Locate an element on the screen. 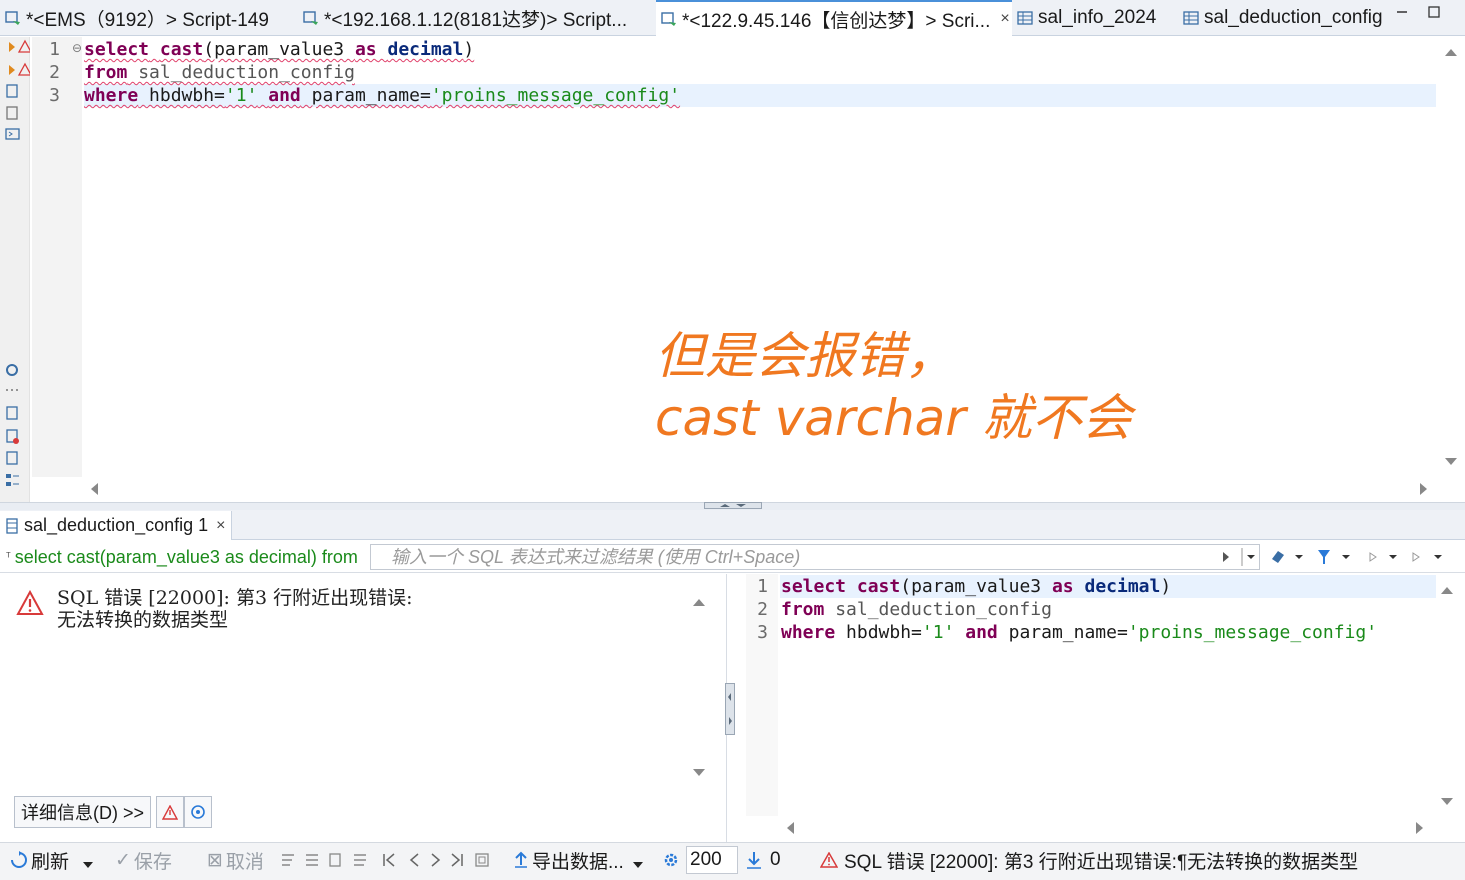 This screenshot has width=1465, height=880. clear-filter-icon is located at coordinates (1287, 557).